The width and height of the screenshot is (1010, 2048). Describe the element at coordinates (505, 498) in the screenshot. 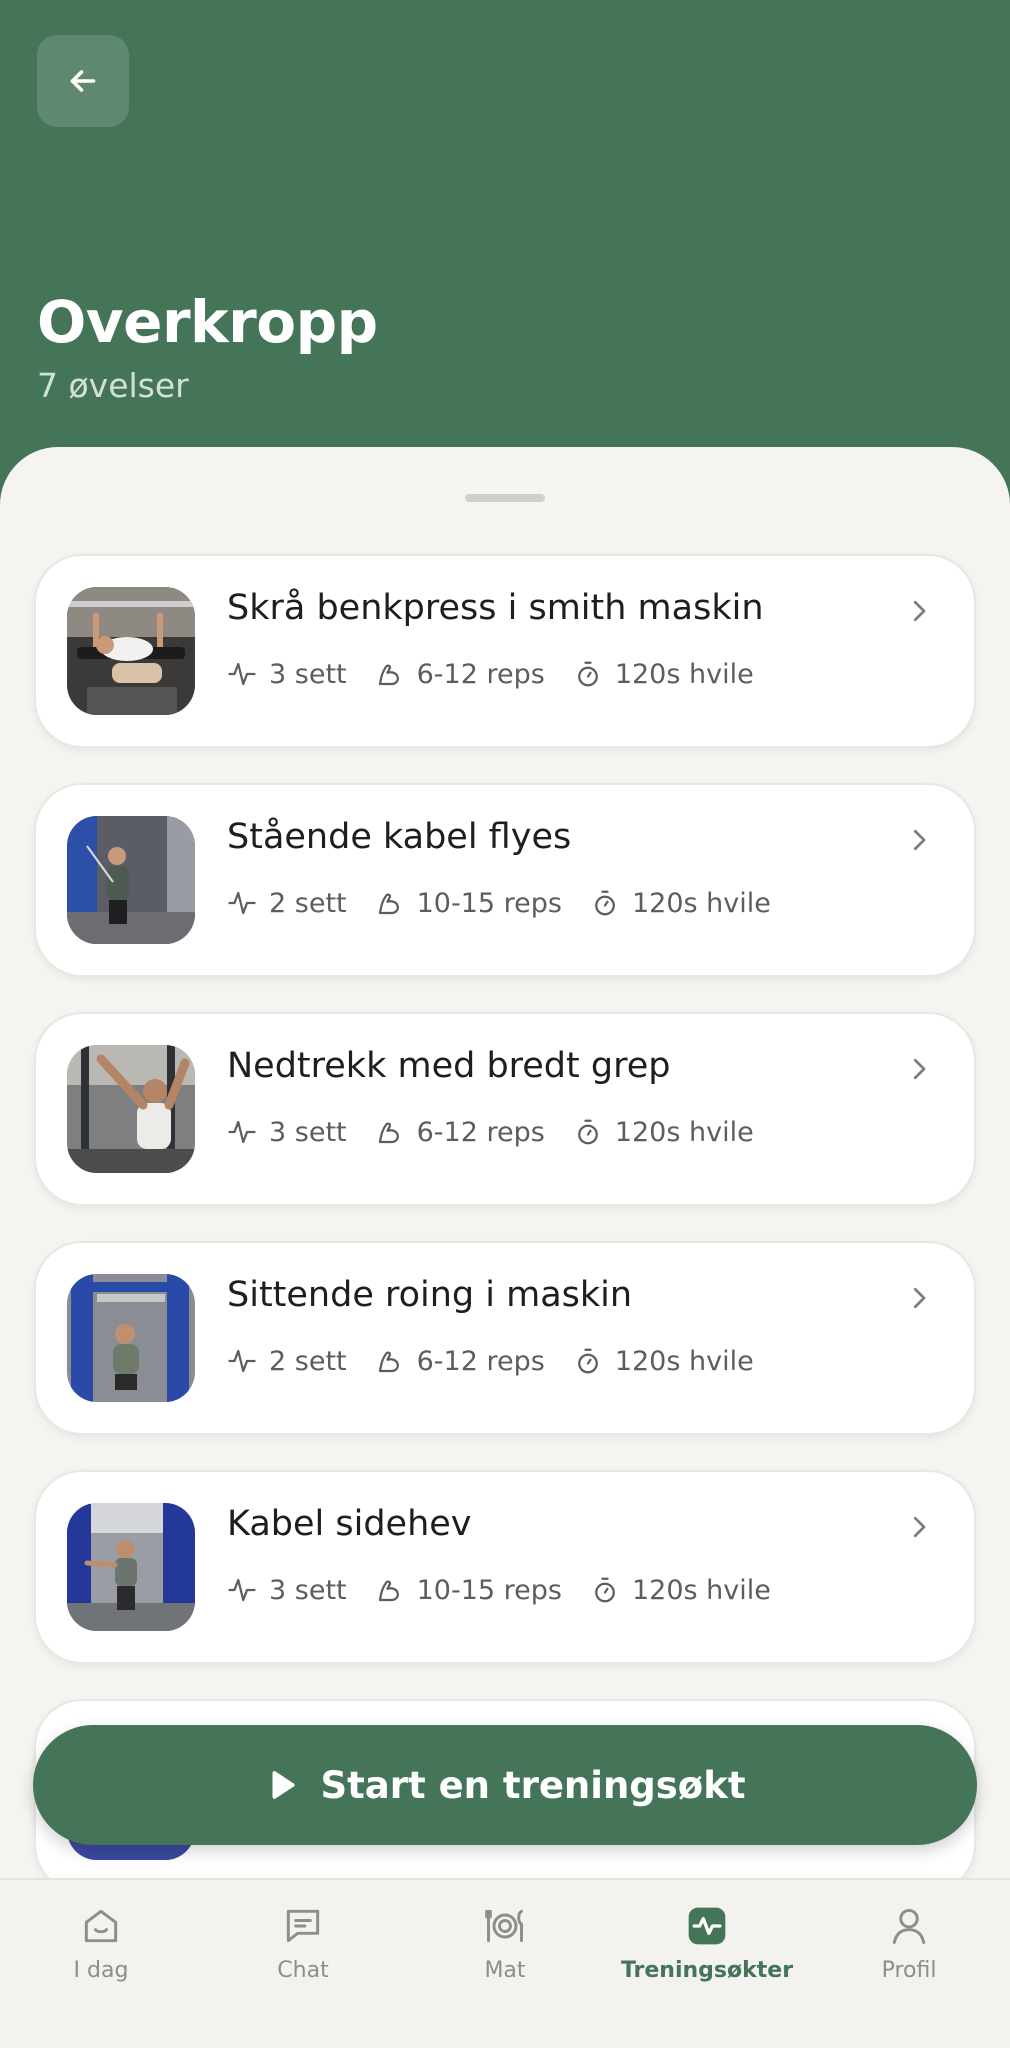

I see `sheet-handle` at that location.